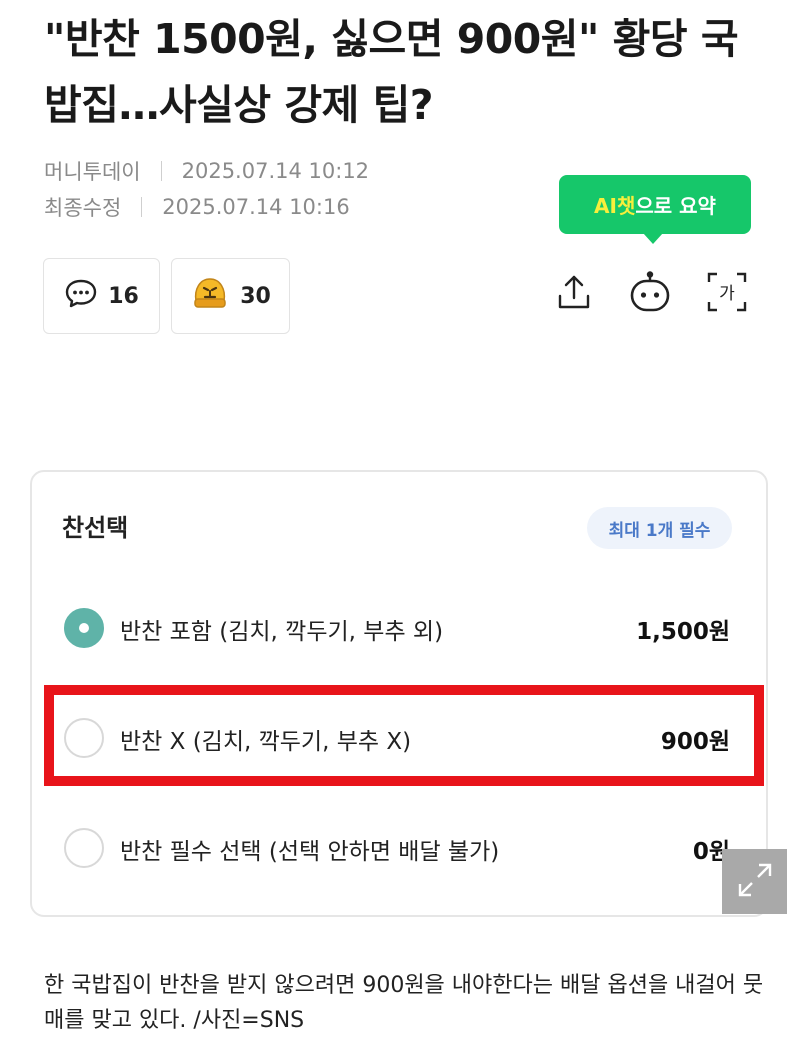  I want to click on expand-icon, so click(755, 882).